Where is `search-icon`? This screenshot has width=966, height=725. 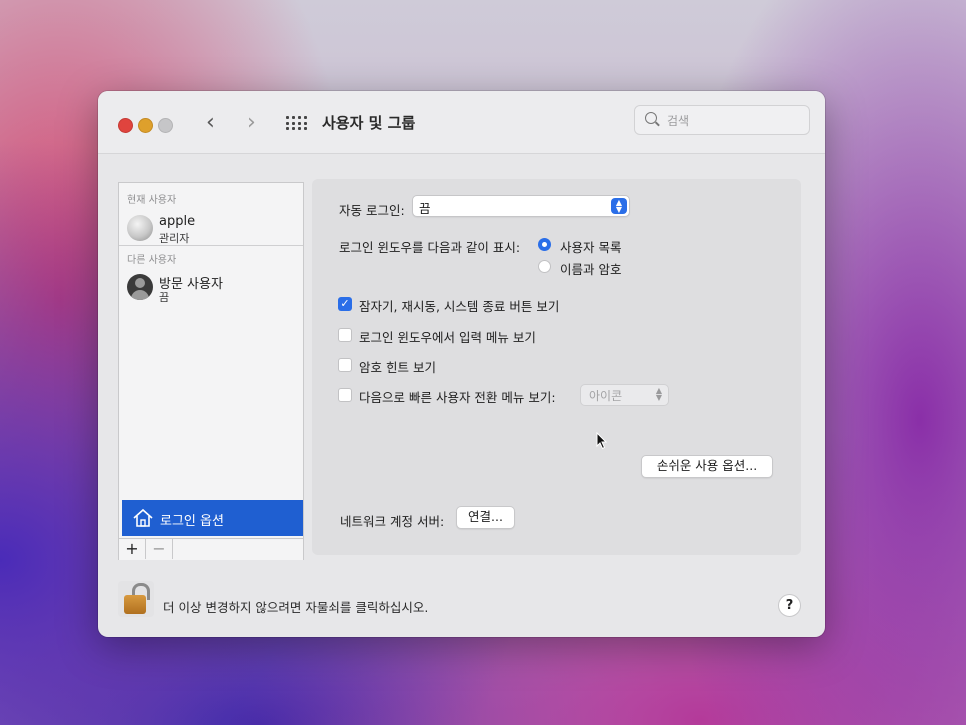
search-icon is located at coordinates (651, 118).